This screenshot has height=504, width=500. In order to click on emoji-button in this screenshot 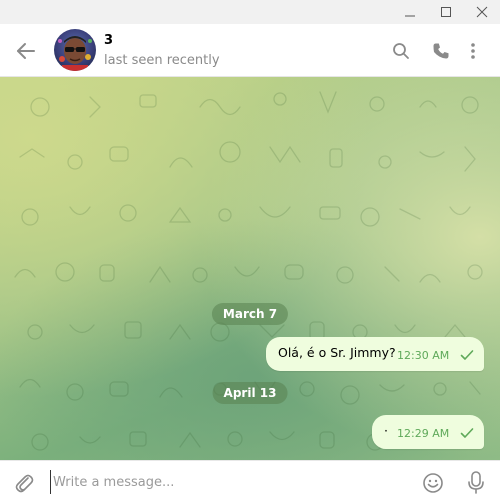, I will do `click(433, 483)`.